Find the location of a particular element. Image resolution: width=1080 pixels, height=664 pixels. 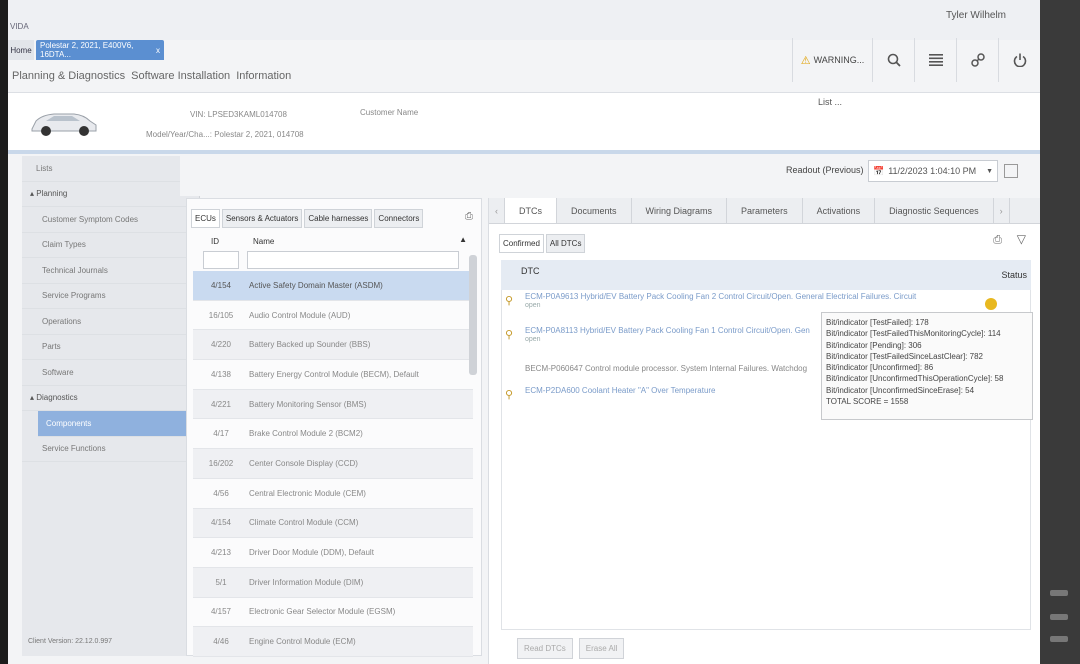

ecu-id: 4/17 is located at coordinates (221, 434).